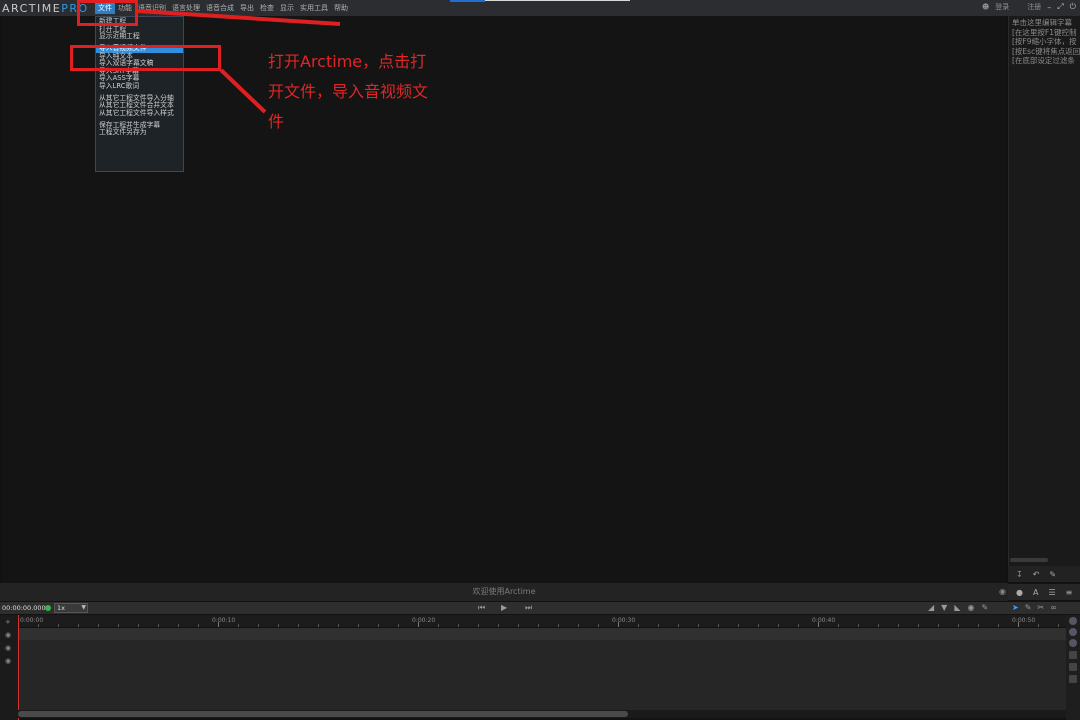 This screenshot has height=720, width=1080. Describe the element at coordinates (1034, 607) in the screenshot. I see `cursor-tools: ➤ ✎ ✂ ∞` at that location.